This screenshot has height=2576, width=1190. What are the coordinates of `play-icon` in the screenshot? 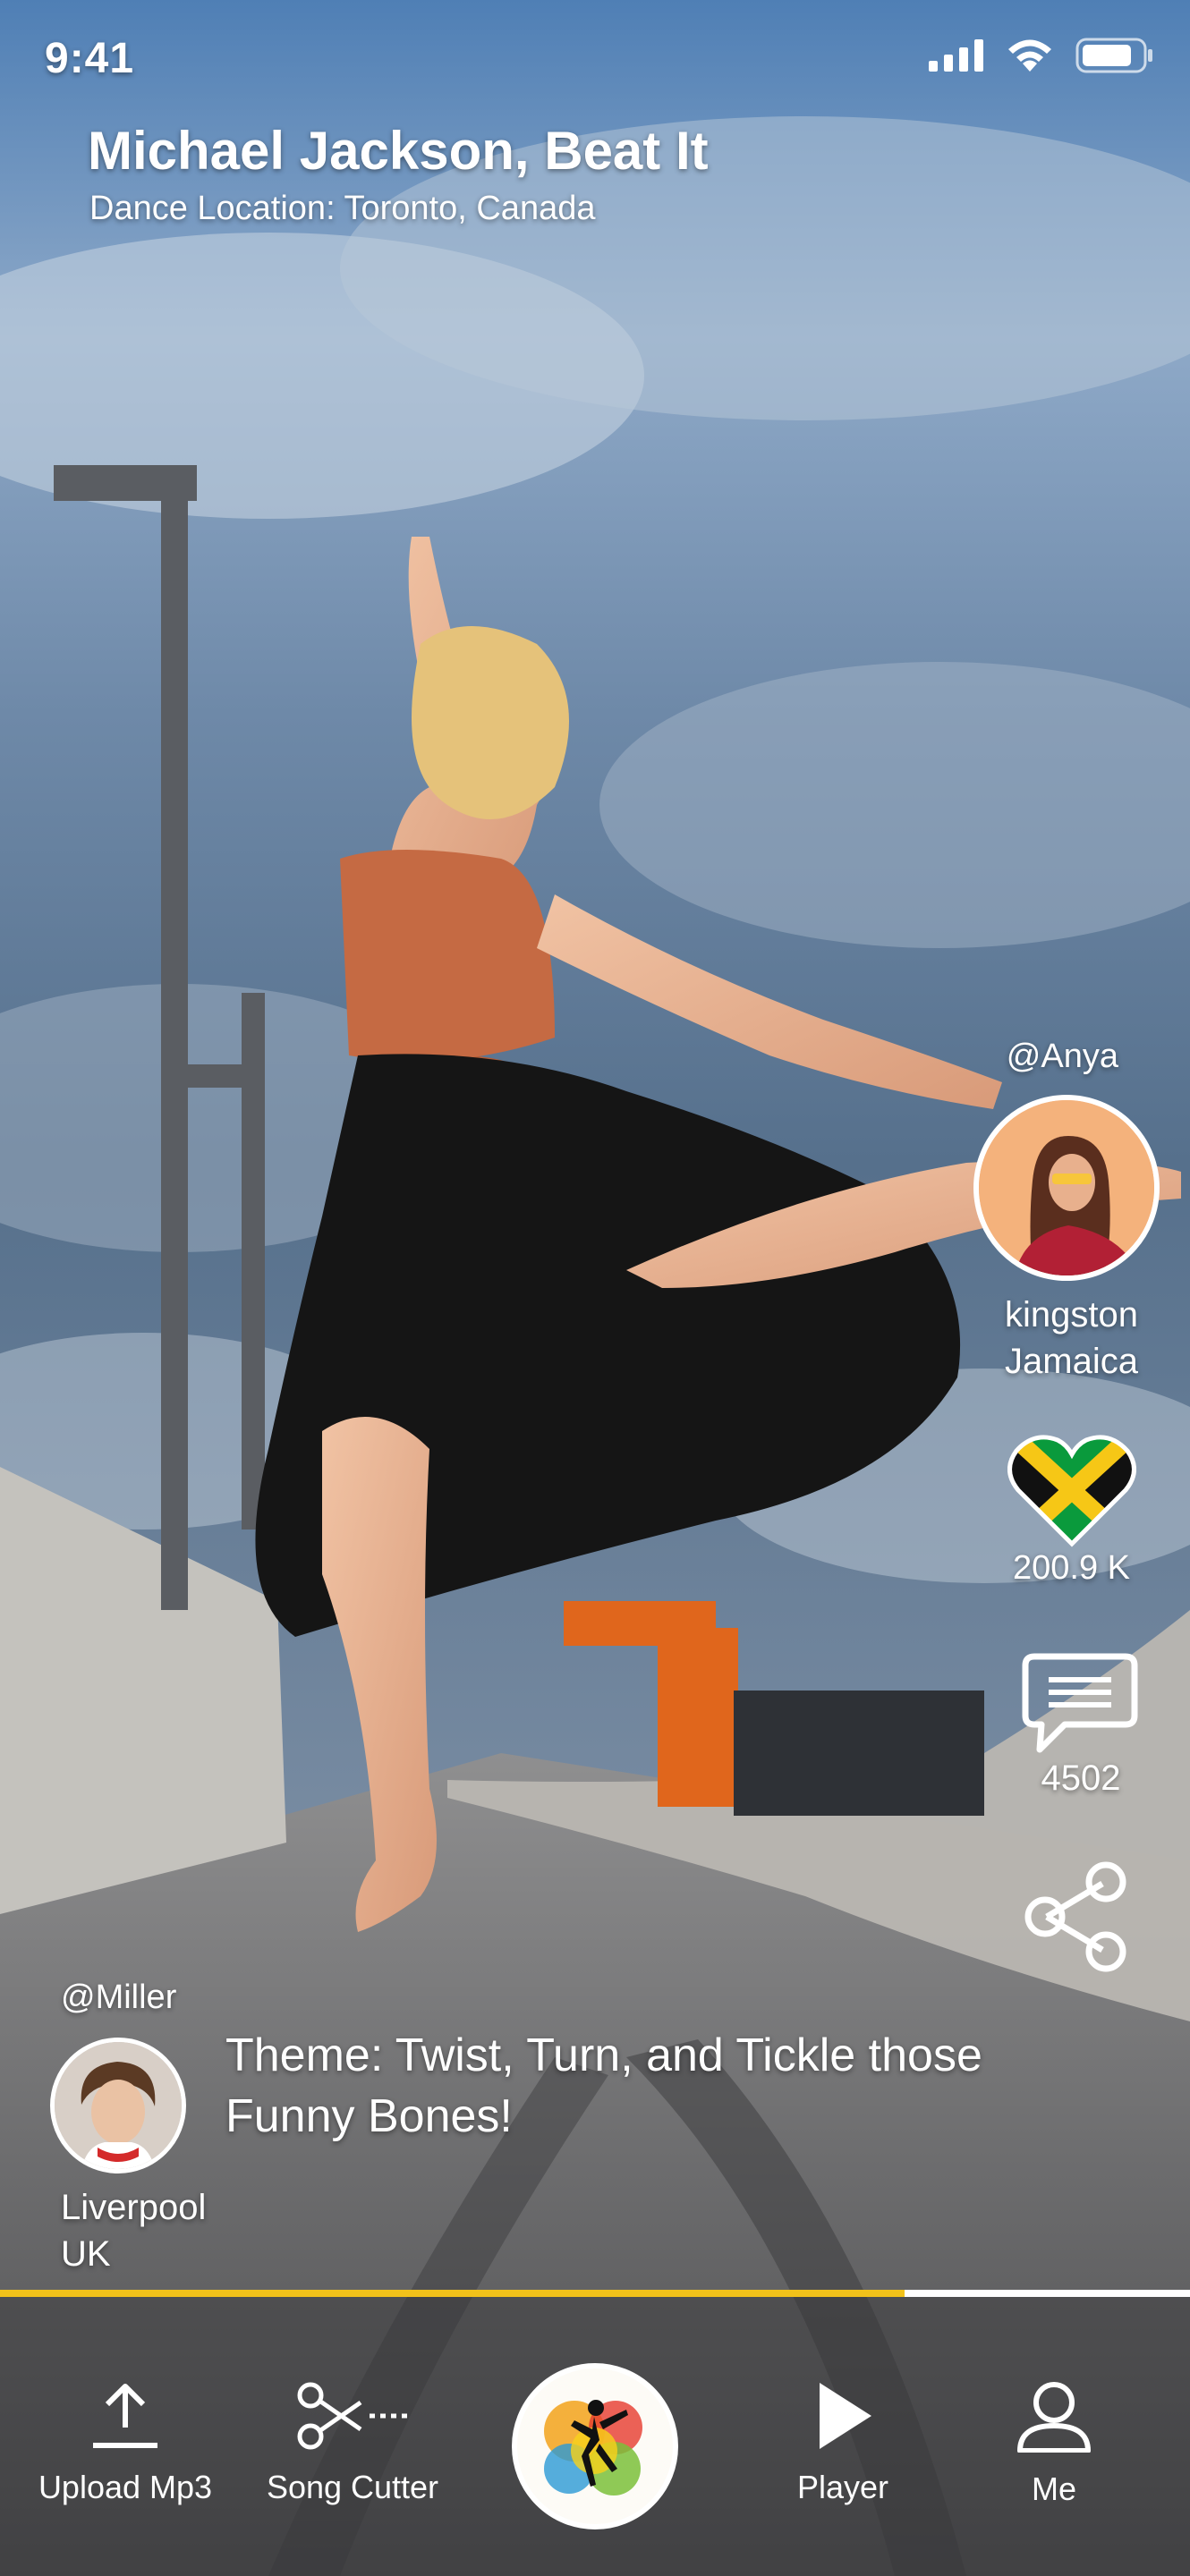 It's located at (845, 2416).